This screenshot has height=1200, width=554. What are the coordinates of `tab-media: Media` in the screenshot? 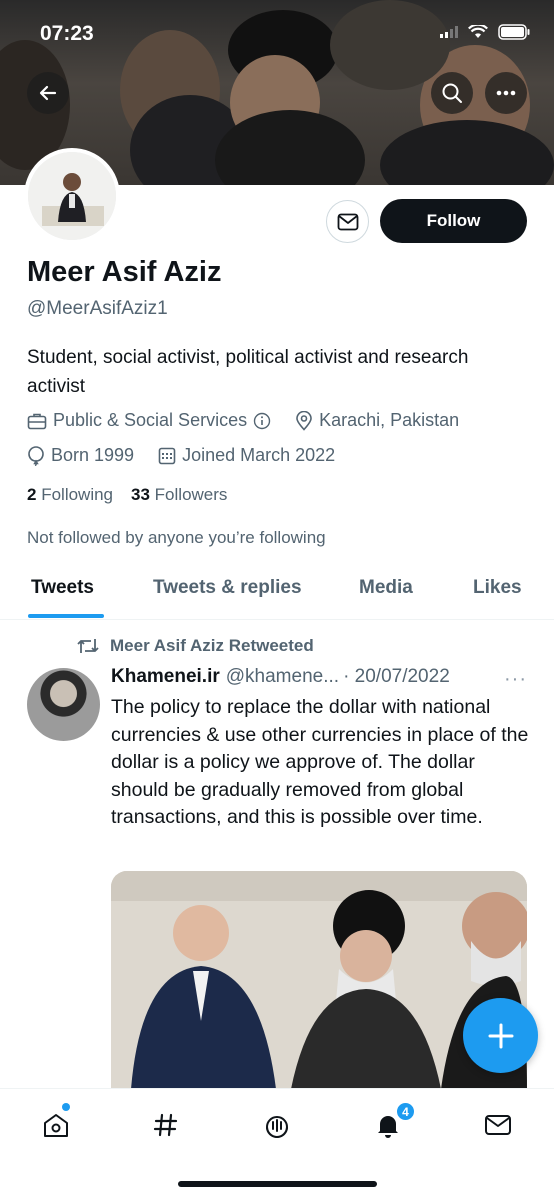 It's located at (386, 588).